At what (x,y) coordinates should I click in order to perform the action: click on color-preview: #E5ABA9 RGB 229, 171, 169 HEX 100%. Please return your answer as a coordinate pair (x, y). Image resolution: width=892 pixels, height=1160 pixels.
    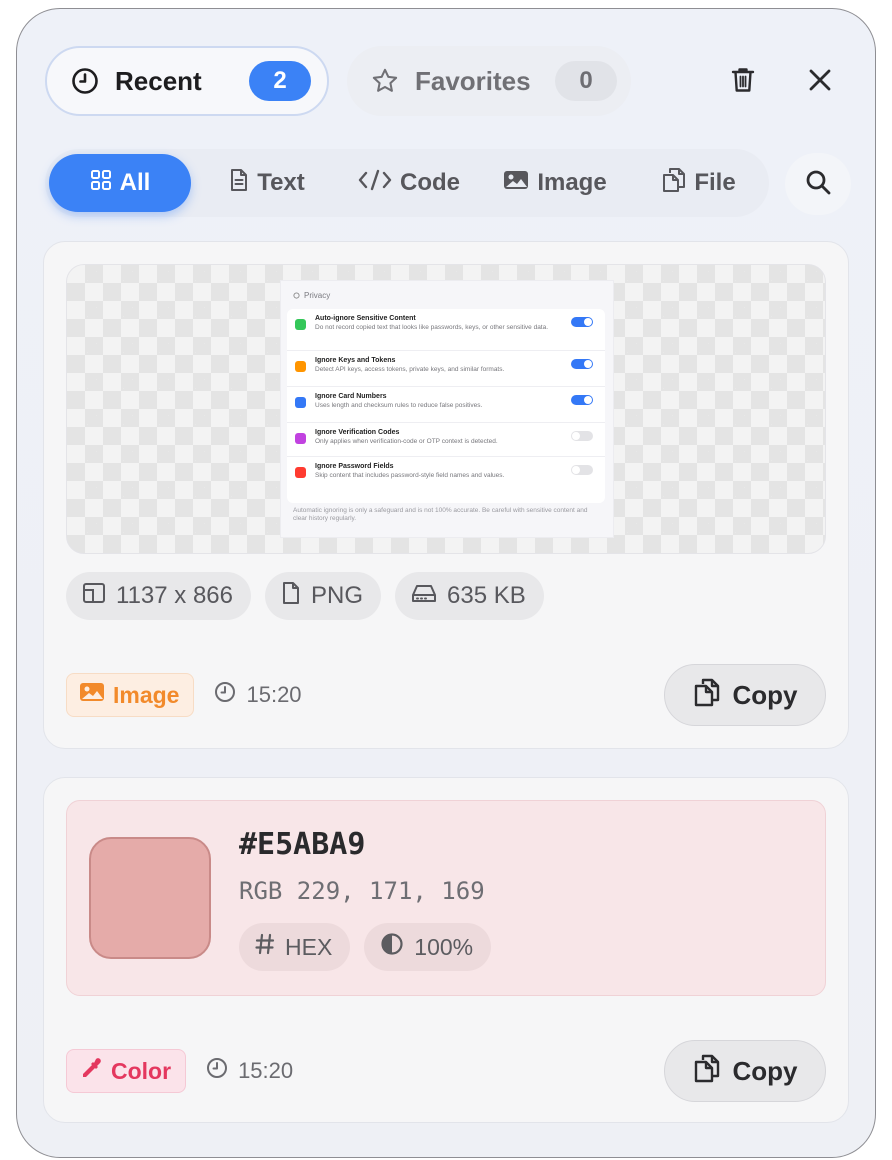
    Looking at the image, I should click on (446, 898).